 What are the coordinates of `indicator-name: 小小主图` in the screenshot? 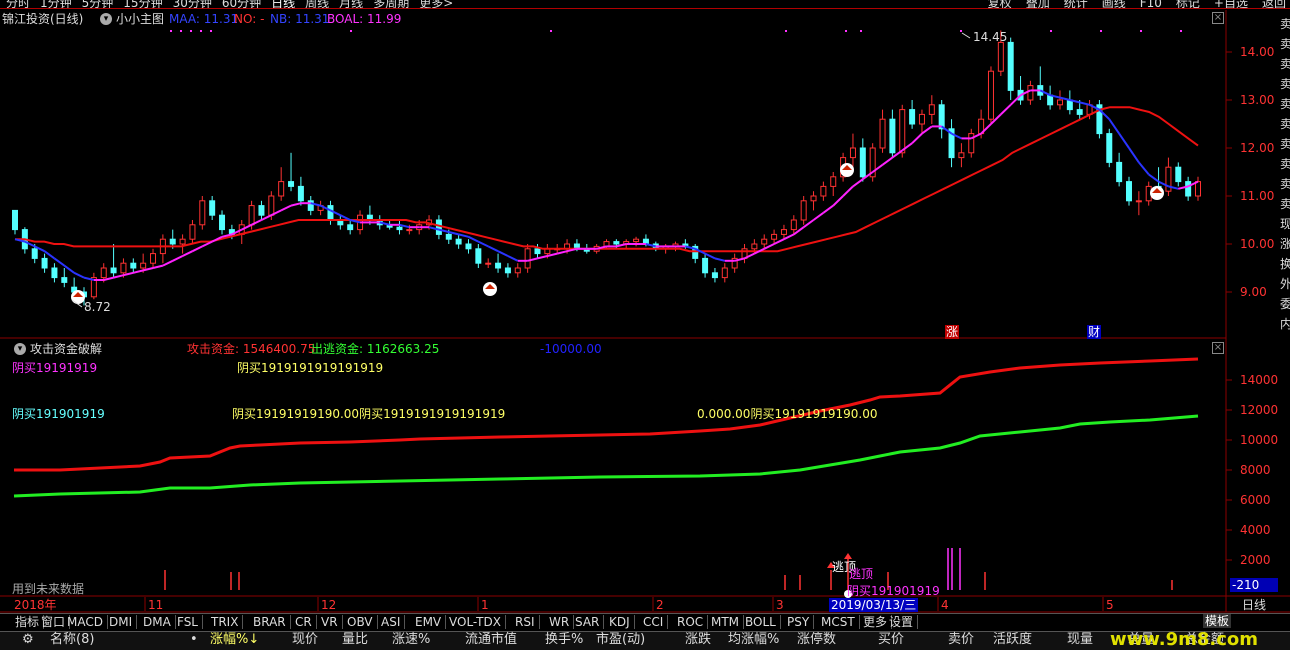 It's located at (140, 19).